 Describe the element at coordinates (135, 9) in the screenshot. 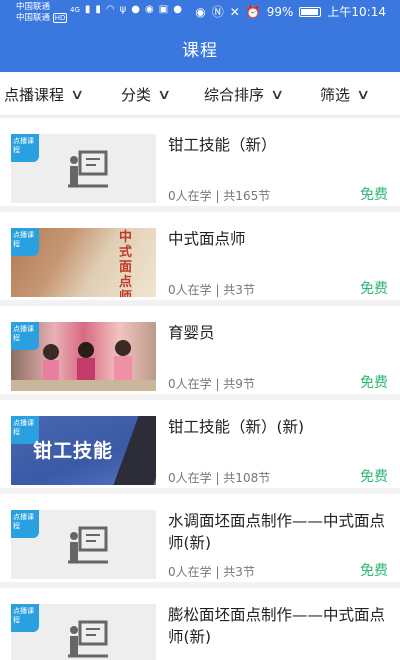

I see `wechat-icon: ●` at that location.